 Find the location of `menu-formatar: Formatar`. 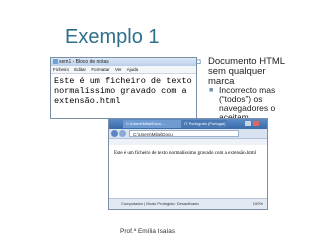

menu-formatar: Formatar is located at coordinates (100, 69).